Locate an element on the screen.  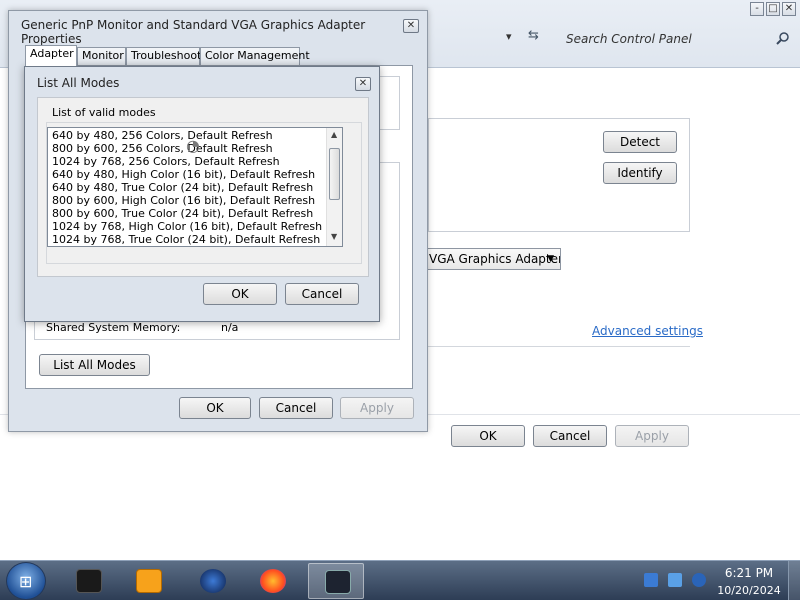
taskbar: ⊞ 6:21 PM 10/20/2024 is located at coordinates (400, 580).